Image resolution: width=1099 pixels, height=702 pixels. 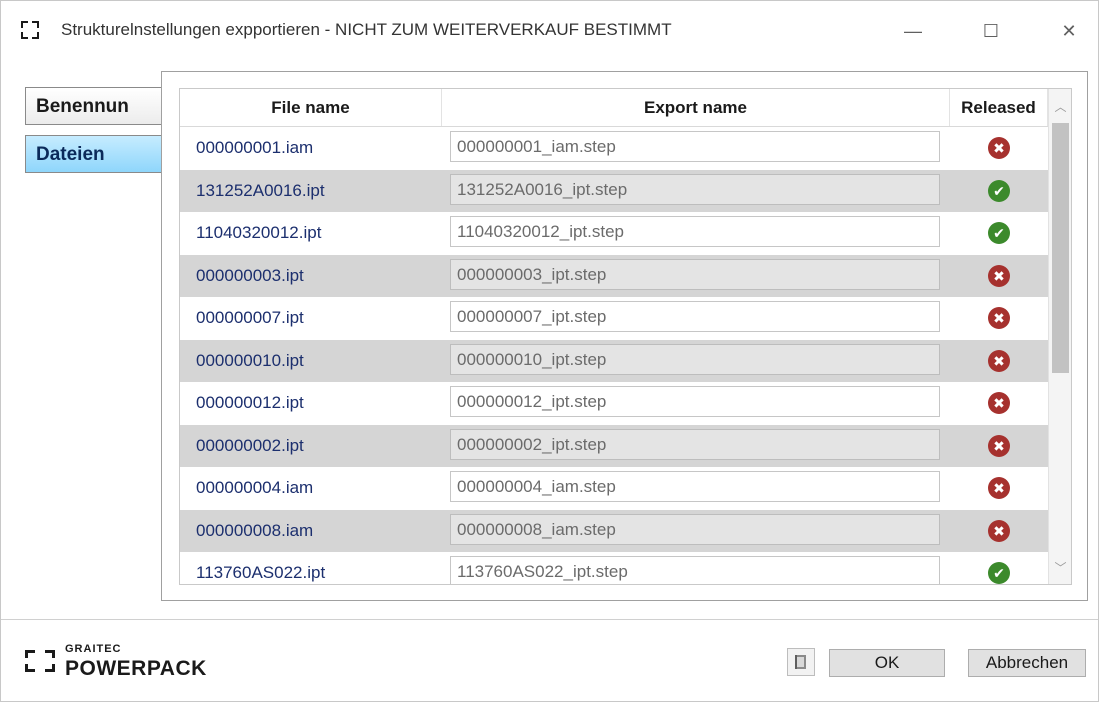 What do you see at coordinates (100, 106) in the screenshot?
I see `tab-benennung: Benennun` at bounding box center [100, 106].